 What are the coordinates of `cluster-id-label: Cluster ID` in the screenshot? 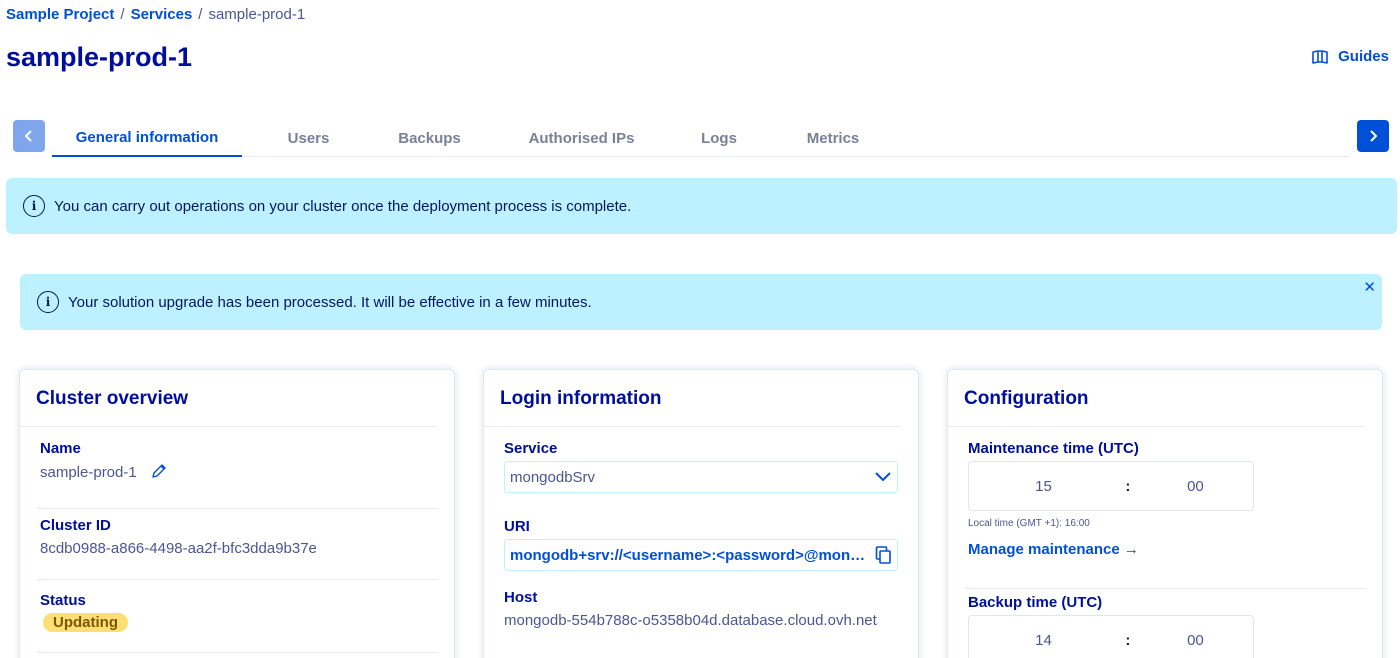 It's located at (75, 525).